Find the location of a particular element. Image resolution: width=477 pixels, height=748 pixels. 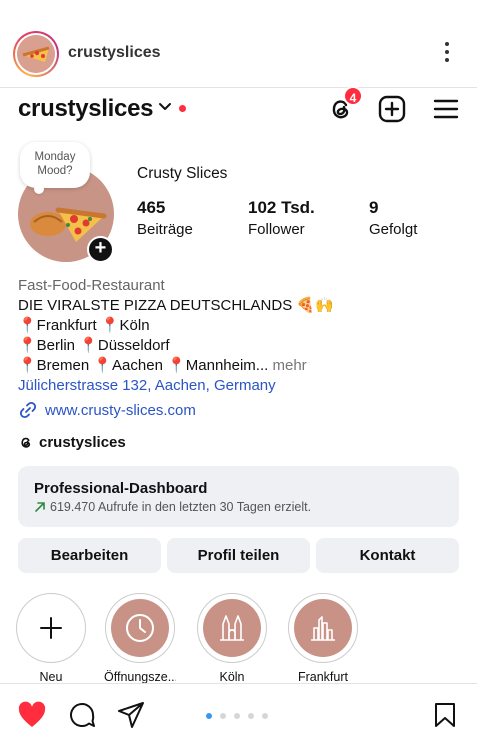

link-icon is located at coordinates (28, 410).